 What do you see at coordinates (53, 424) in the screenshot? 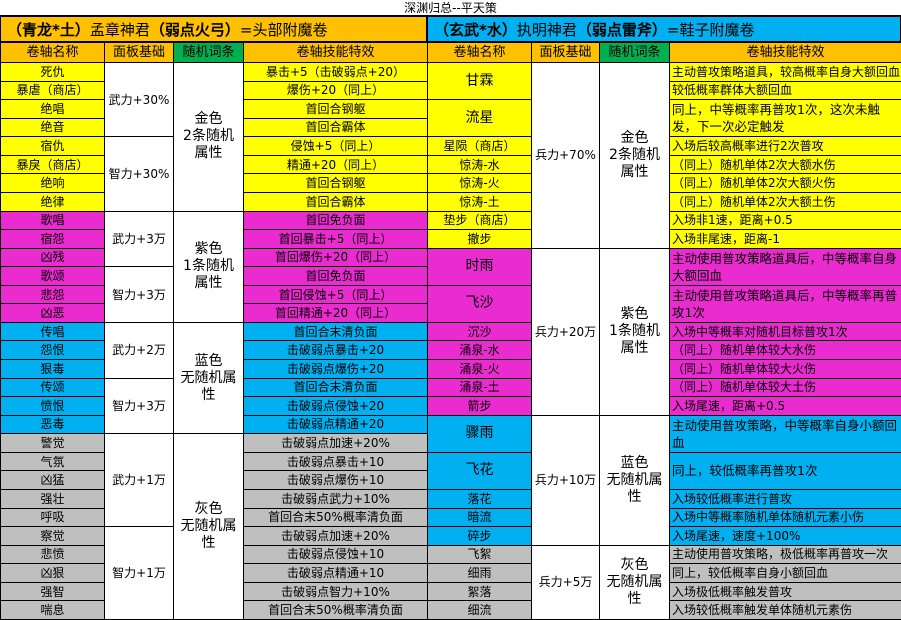
I see `left-scroll-name: 恶毒` at bounding box center [53, 424].